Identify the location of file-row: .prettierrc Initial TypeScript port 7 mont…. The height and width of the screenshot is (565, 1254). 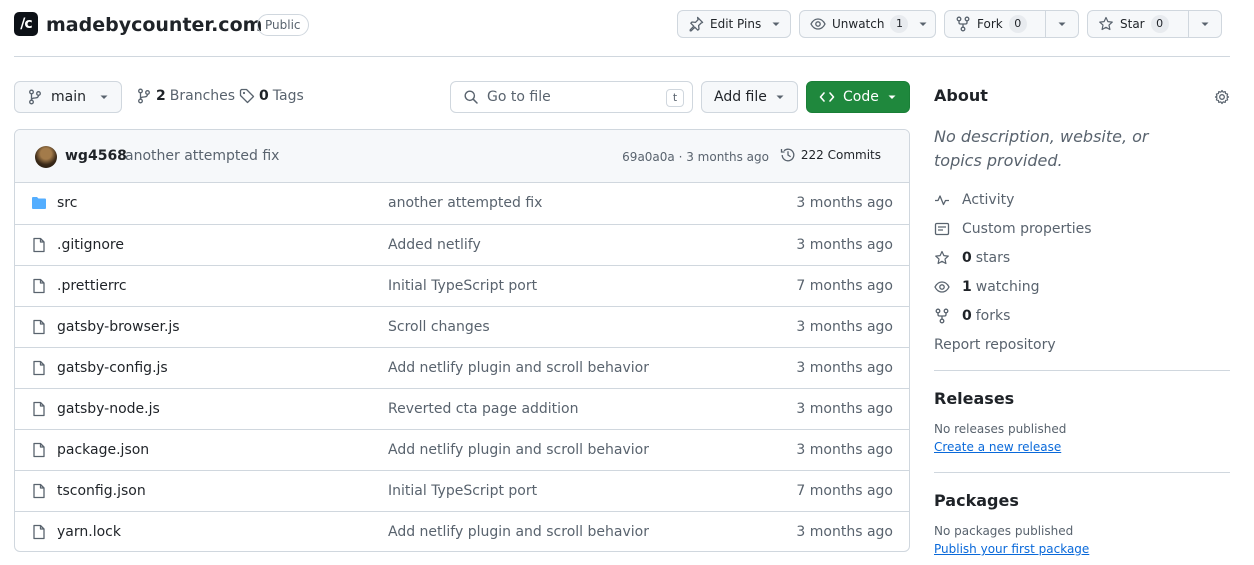
(462, 285).